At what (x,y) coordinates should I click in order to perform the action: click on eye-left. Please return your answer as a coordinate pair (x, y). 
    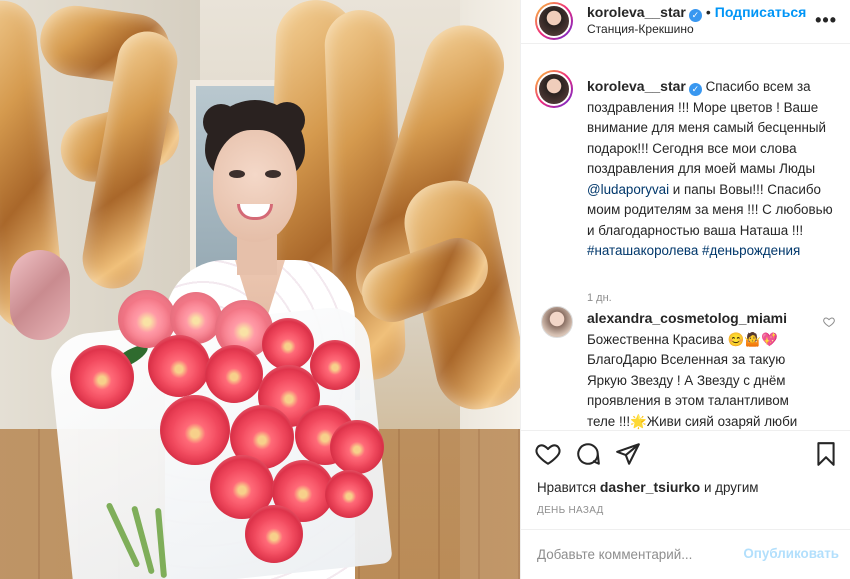
    Looking at the image, I should click on (237, 174).